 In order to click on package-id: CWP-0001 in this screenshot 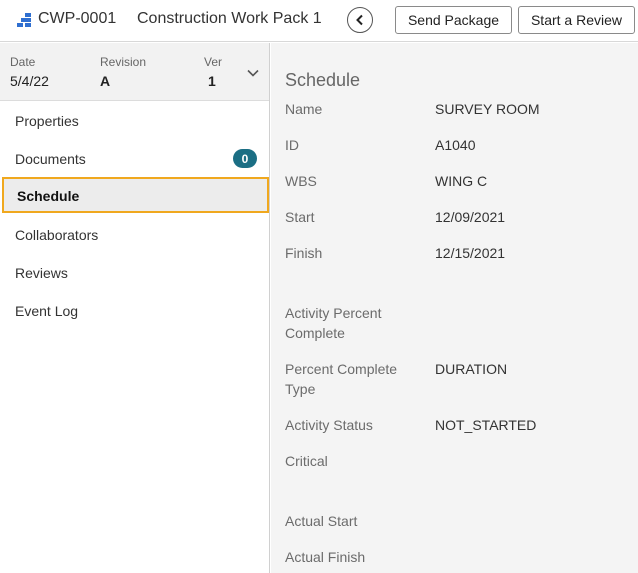, I will do `click(77, 18)`.